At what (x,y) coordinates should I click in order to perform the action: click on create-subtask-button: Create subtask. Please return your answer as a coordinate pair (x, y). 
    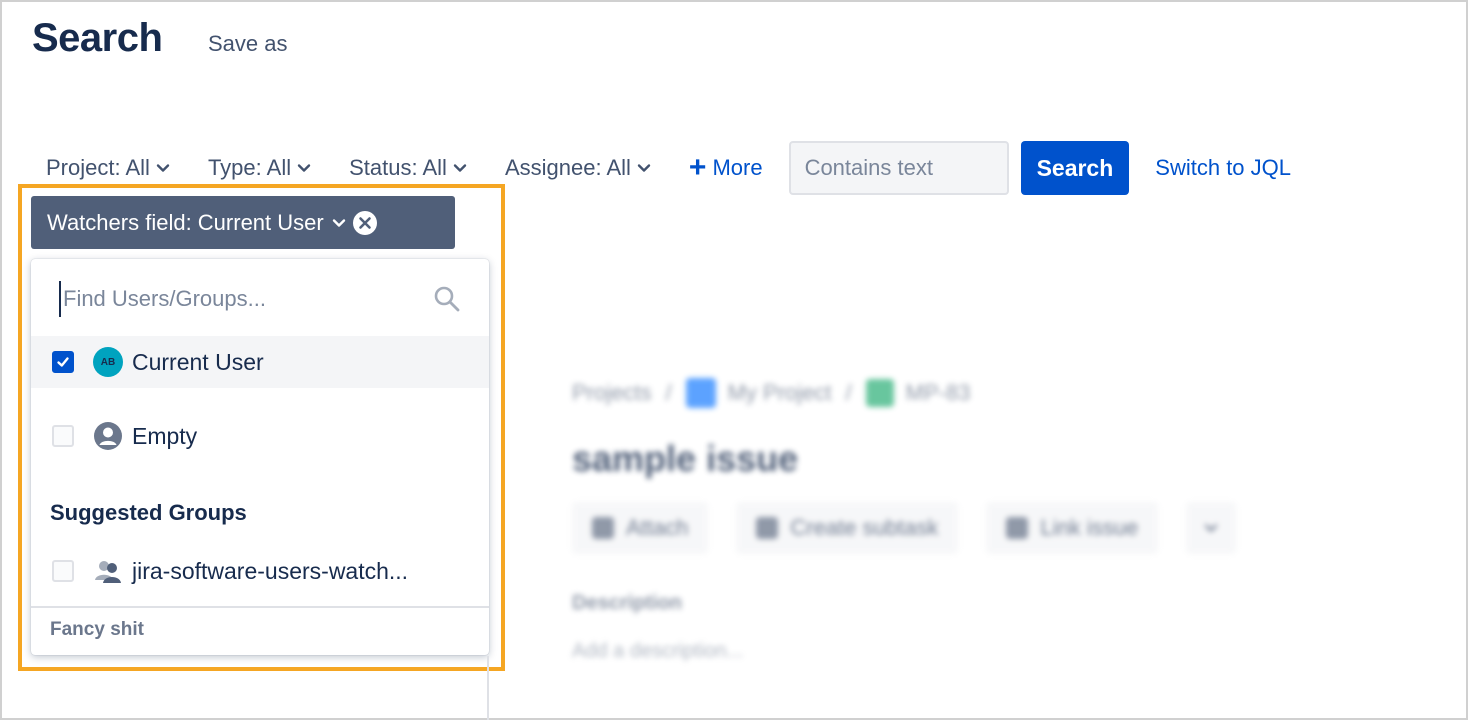
    Looking at the image, I should click on (847, 528).